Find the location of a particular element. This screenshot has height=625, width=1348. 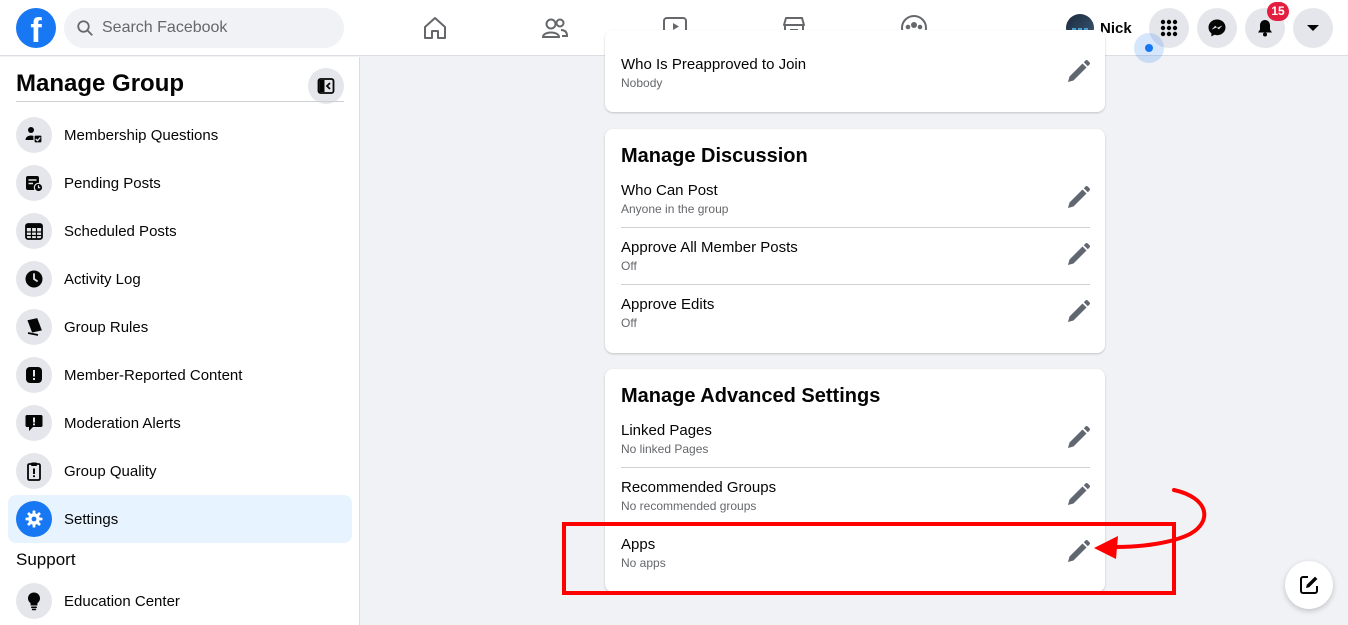

profile-name: Nick is located at coordinates (1116, 28).